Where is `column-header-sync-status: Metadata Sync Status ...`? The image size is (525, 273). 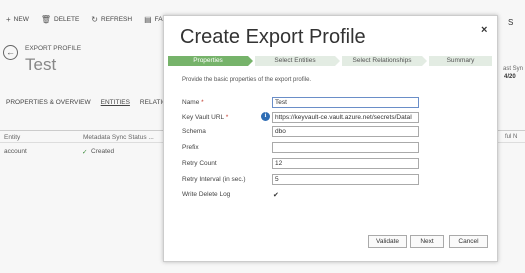
column-header-sync-status: Metadata Sync Status ... is located at coordinates (118, 137).